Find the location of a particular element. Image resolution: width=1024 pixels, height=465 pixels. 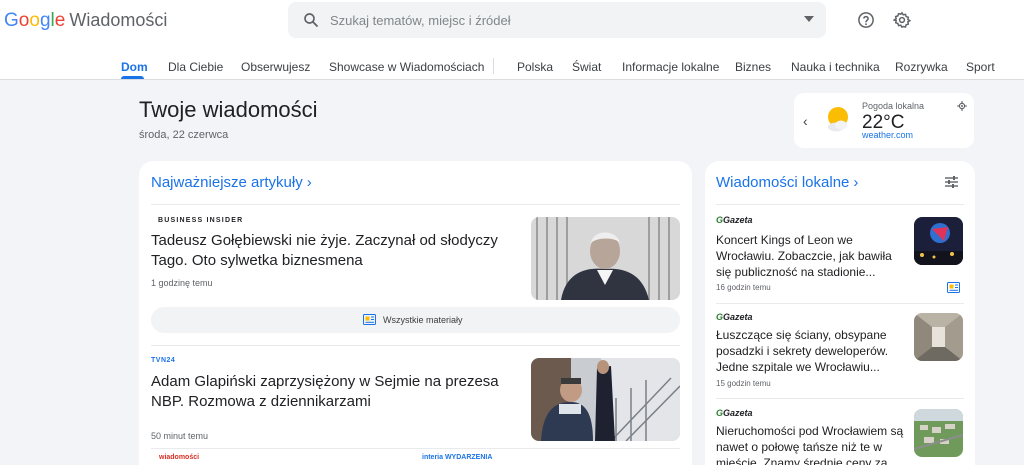

search-box is located at coordinates (557, 20).